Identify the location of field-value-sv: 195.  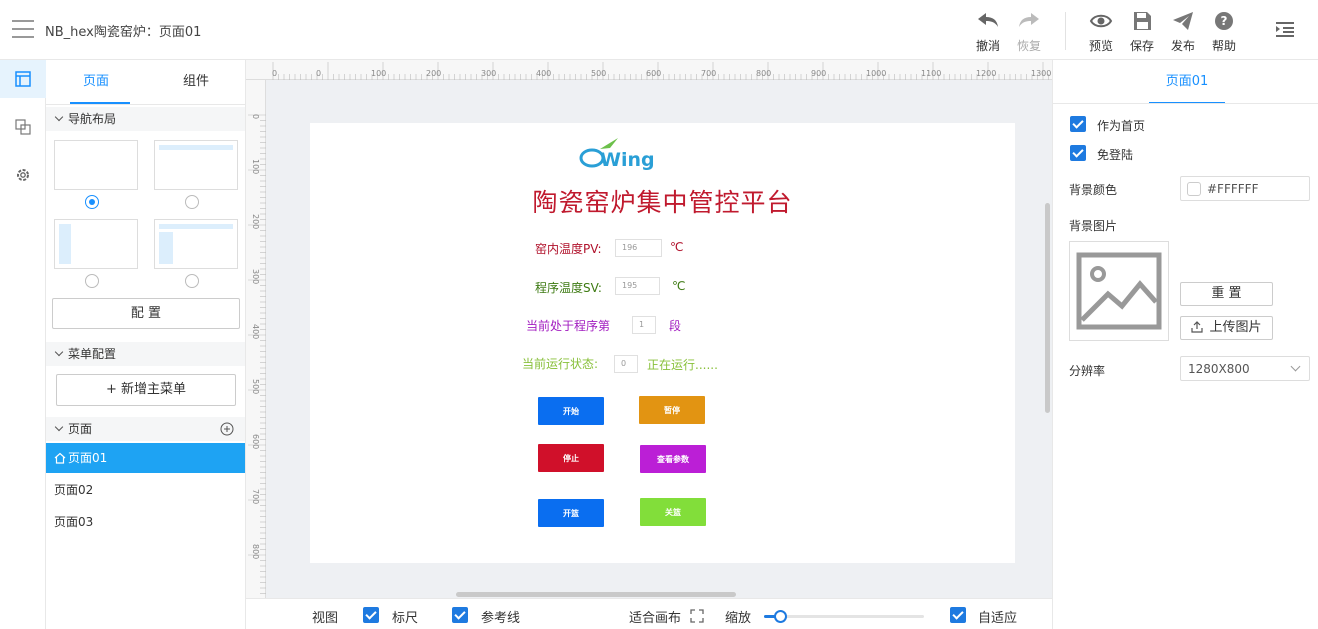
(637, 286).